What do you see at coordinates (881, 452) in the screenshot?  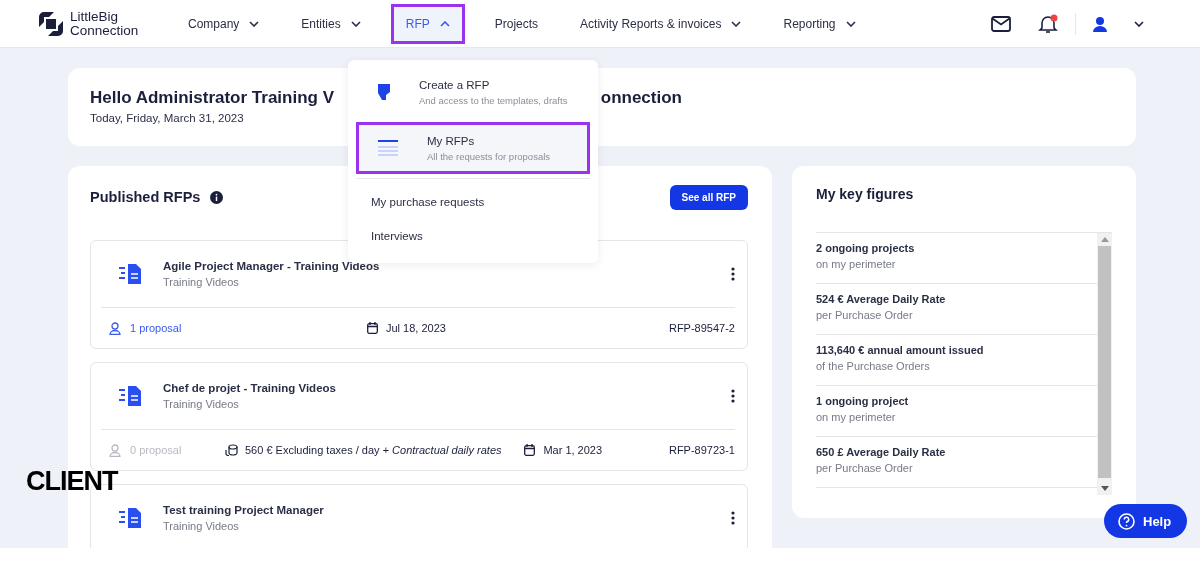 I see `figure-value: 650 £ Average Daily Rate` at bounding box center [881, 452].